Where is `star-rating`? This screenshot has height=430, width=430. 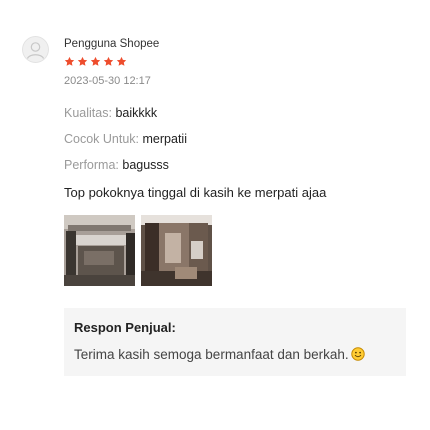
star-rating is located at coordinates (244, 62).